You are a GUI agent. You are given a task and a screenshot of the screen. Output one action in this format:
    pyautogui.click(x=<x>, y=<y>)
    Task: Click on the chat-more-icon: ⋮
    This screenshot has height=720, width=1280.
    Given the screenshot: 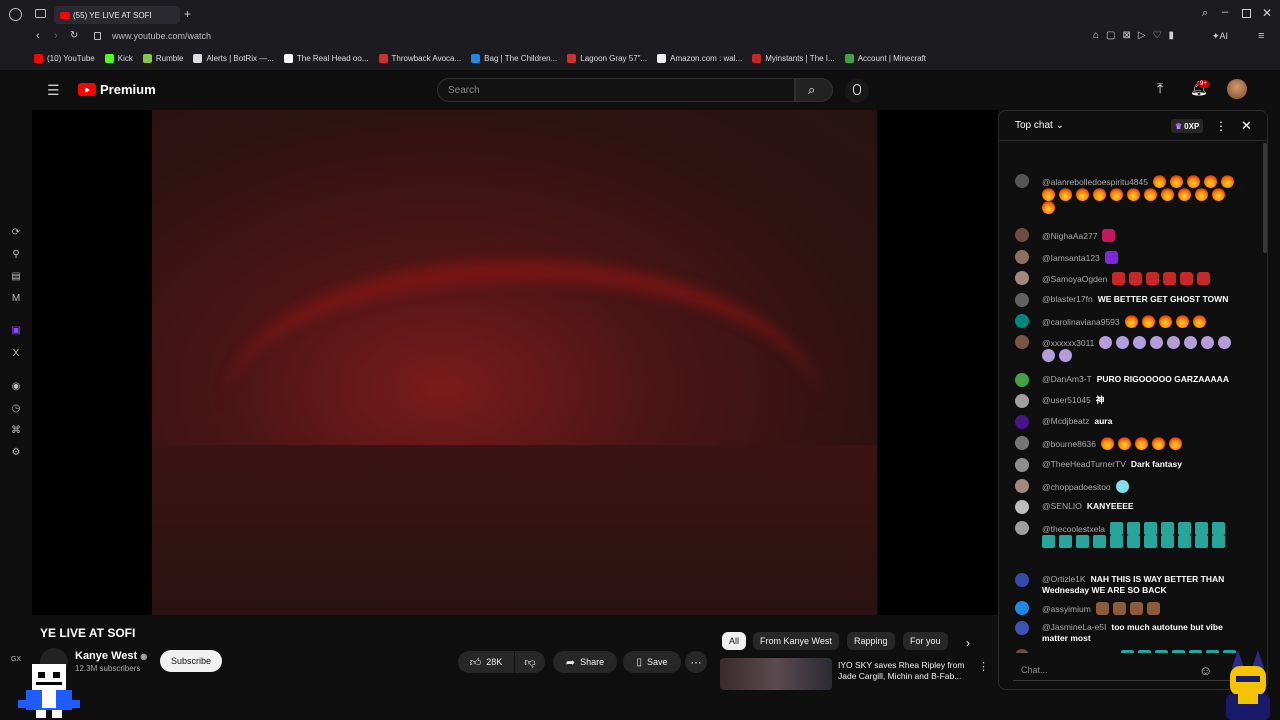 What is the action you would take?
    pyautogui.click(x=1221, y=126)
    